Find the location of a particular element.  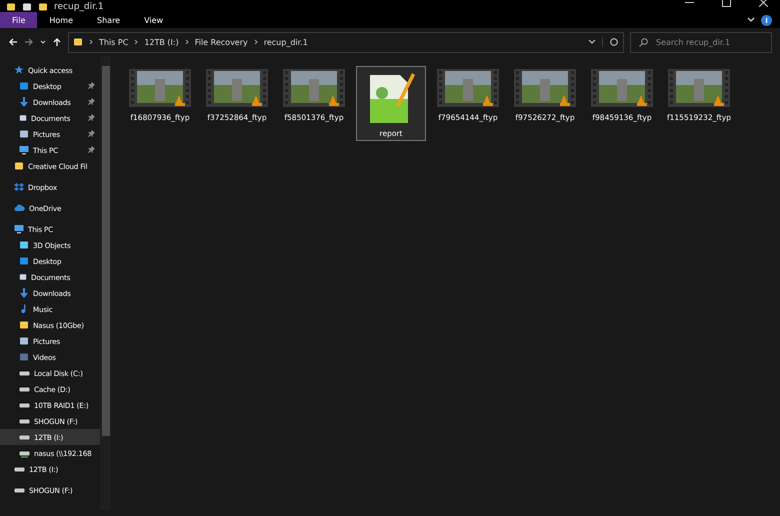

scrollbar is located at coordinates (105, 283).